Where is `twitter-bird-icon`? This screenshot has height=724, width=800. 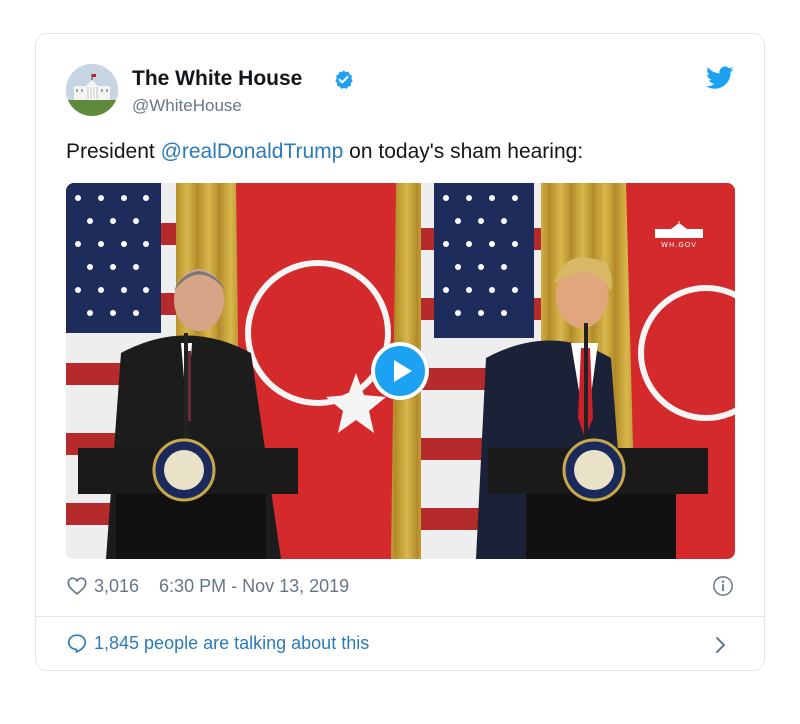
twitter-bird-icon is located at coordinates (720, 78).